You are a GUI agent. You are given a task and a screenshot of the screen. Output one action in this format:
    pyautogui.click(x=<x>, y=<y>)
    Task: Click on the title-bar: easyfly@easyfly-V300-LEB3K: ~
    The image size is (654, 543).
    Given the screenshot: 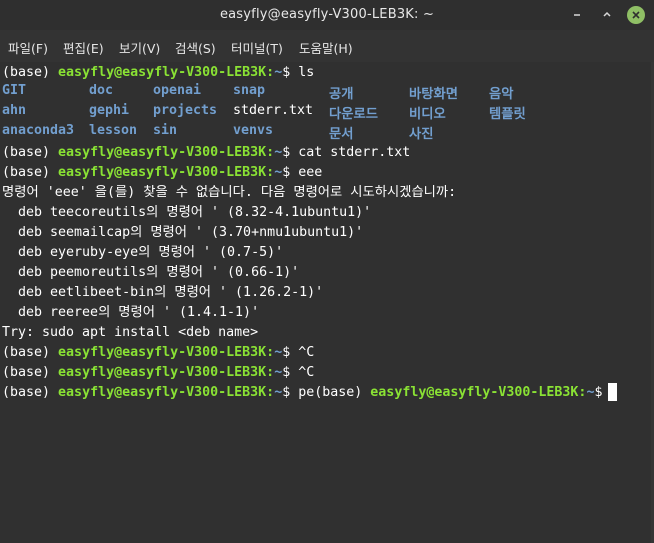 What is the action you would take?
    pyautogui.click(x=327, y=15)
    